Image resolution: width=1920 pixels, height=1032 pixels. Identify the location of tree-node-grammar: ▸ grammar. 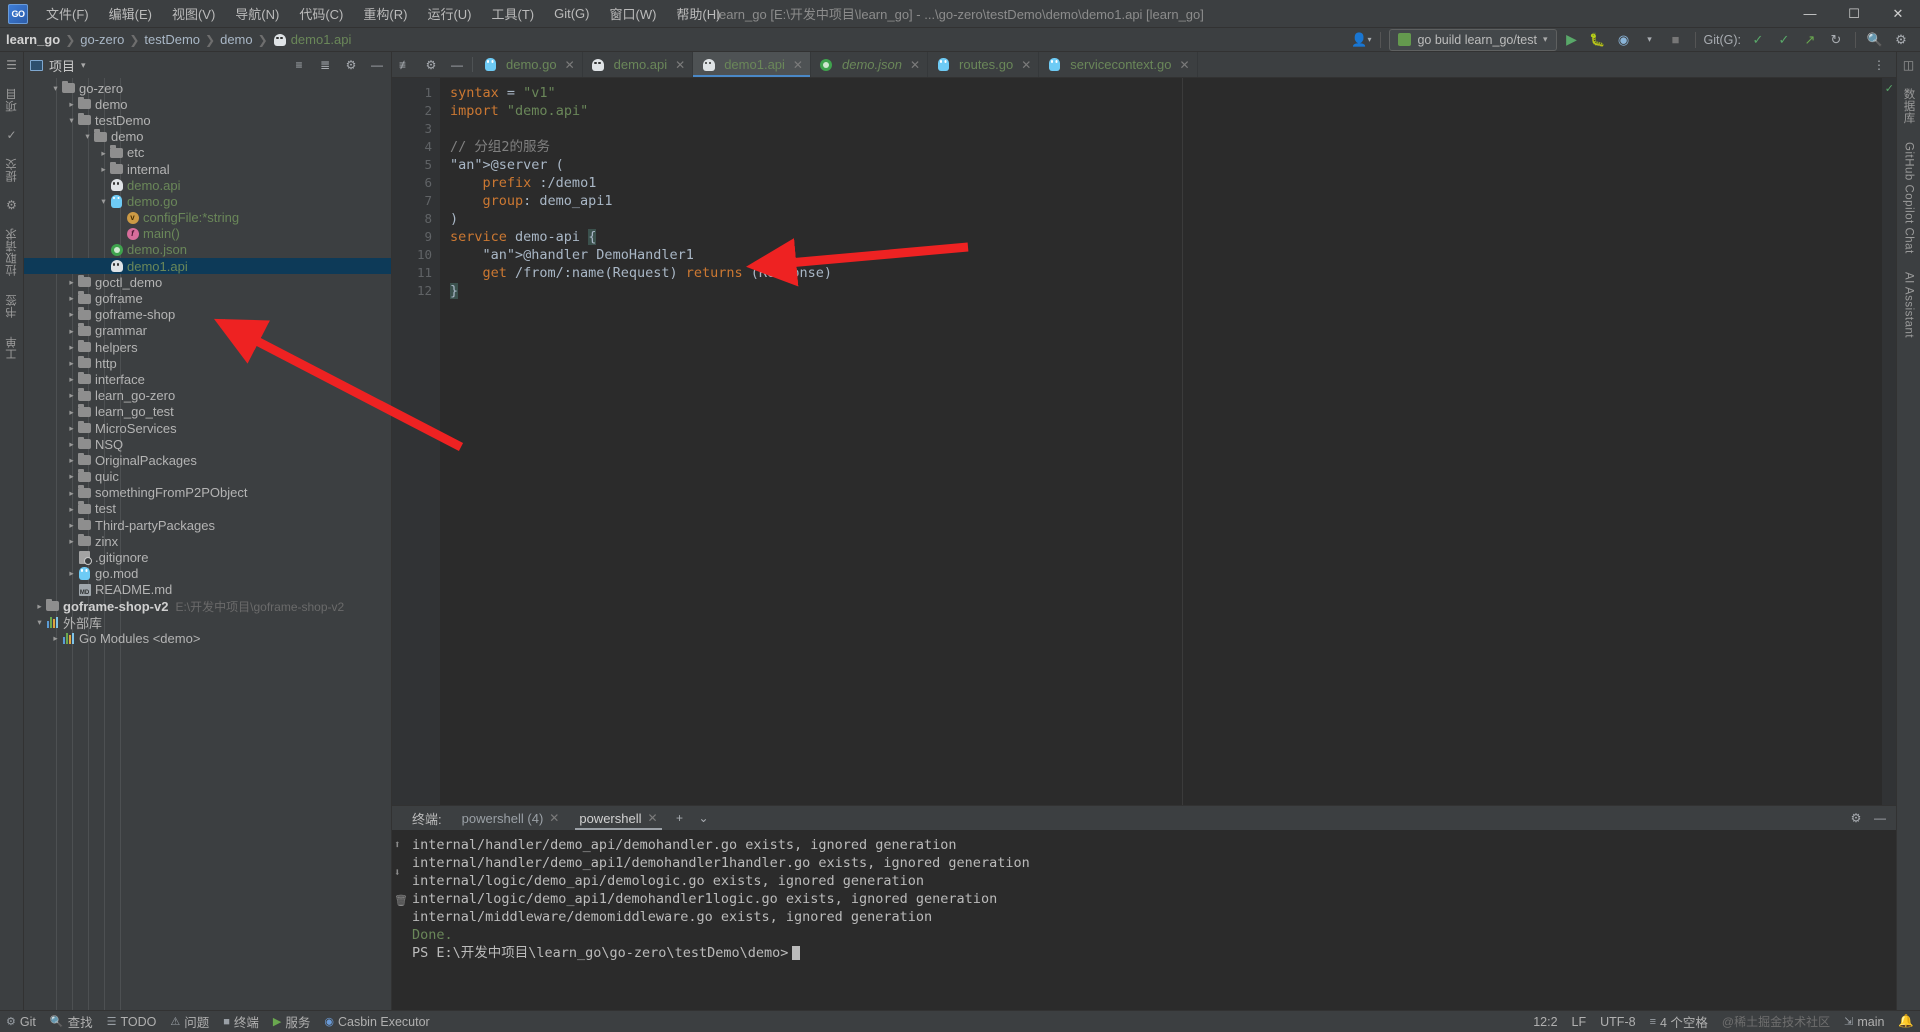
(207, 331).